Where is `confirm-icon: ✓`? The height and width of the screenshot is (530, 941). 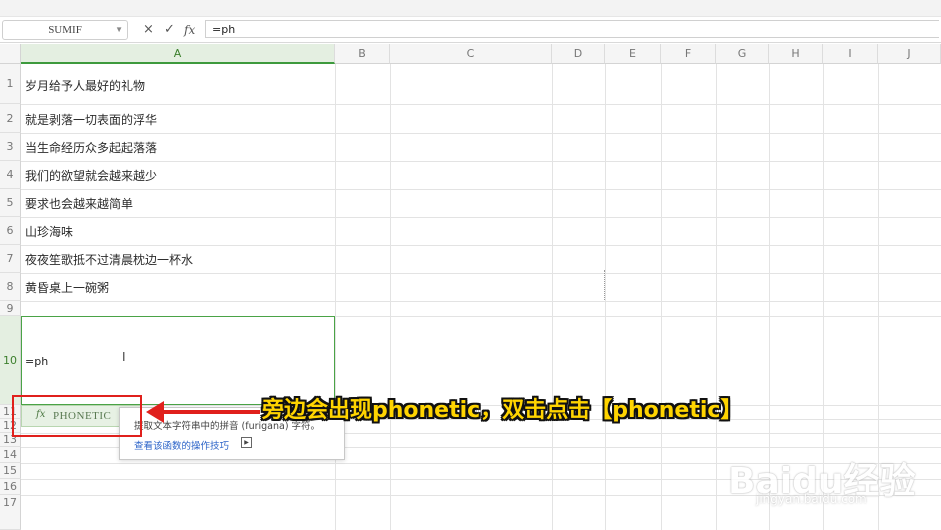 confirm-icon: ✓ is located at coordinates (169, 30).